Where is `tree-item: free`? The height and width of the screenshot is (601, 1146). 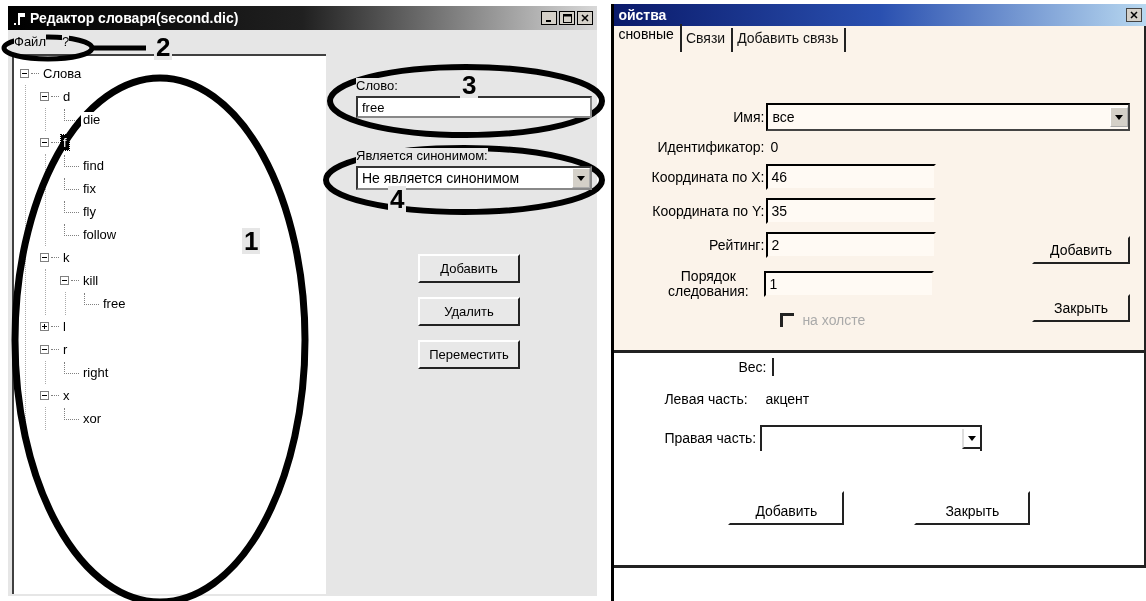
tree-item: free is located at coordinates (114, 303).